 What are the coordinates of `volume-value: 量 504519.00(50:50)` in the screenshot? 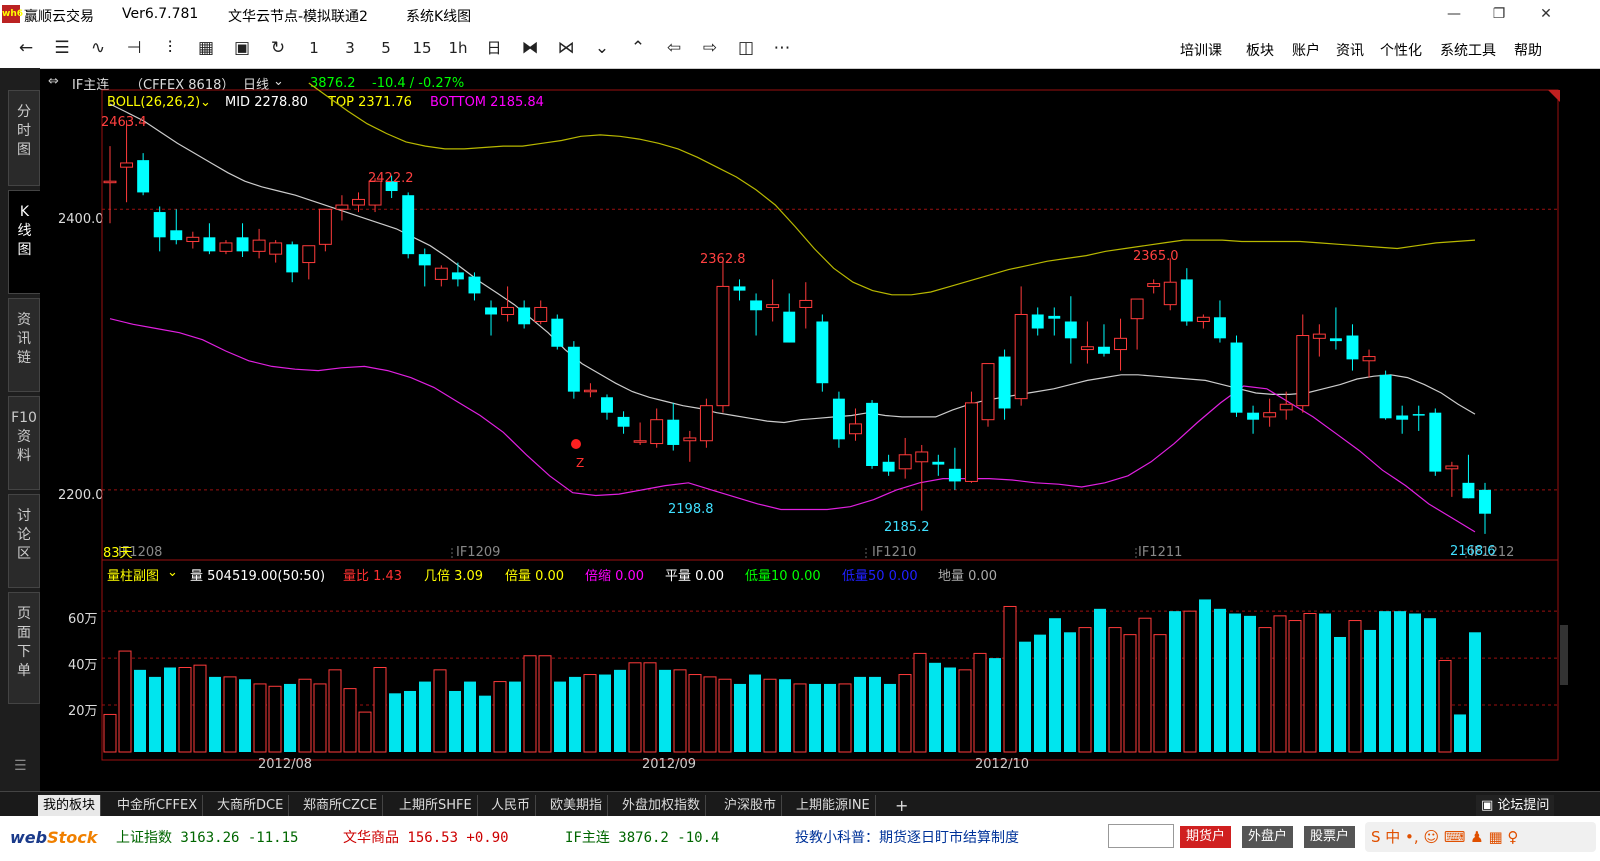 It's located at (258, 576).